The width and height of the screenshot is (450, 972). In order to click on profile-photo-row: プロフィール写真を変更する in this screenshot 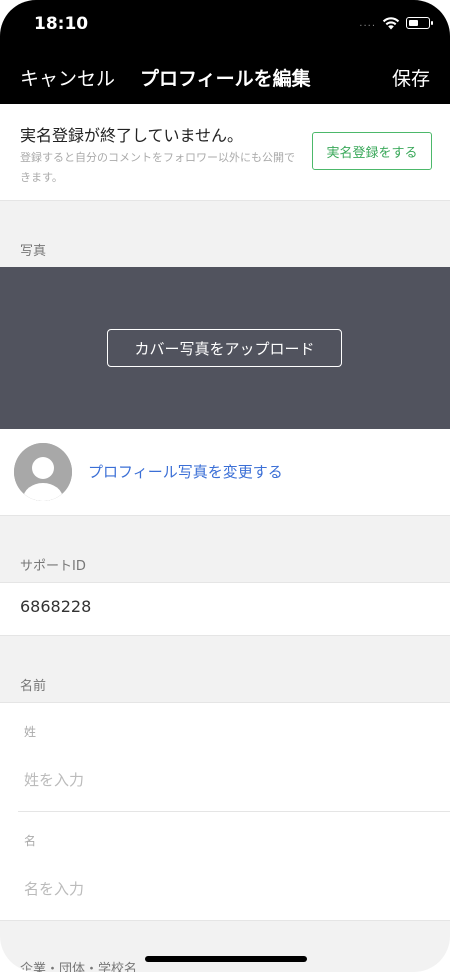, I will do `click(225, 472)`.